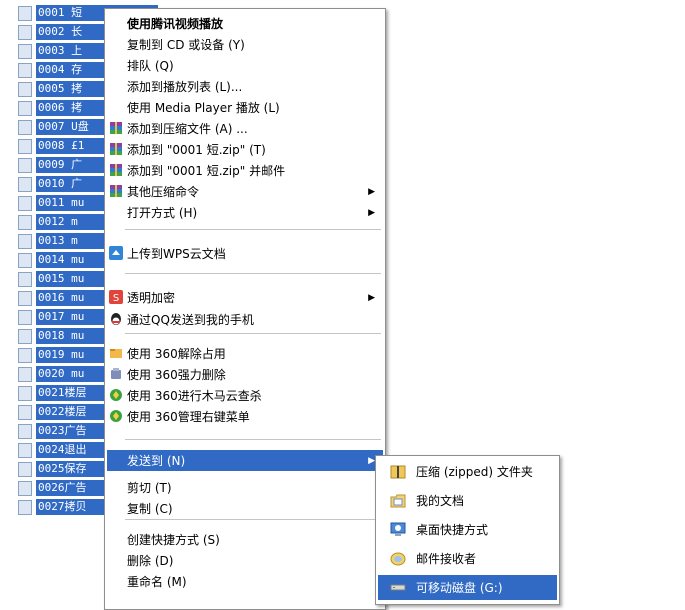 The image size is (685, 610). Describe the element at coordinates (440, 501) in the screenshot. I see `send-to-item-label: 我的文档` at that location.